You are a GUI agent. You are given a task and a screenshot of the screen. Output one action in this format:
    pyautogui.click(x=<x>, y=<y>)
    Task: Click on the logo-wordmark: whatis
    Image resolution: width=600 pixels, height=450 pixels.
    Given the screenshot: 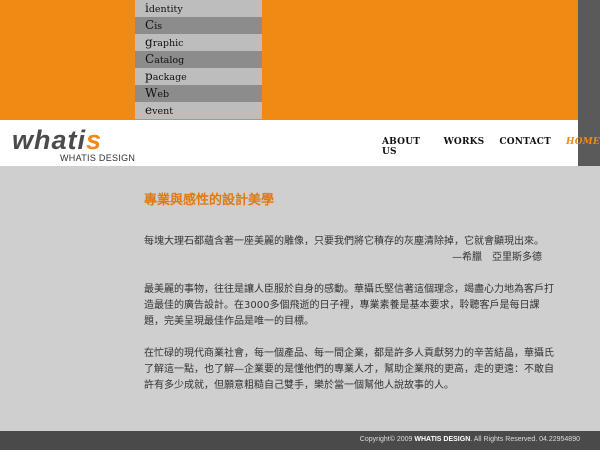 What is the action you would take?
    pyautogui.click(x=57, y=140)
    